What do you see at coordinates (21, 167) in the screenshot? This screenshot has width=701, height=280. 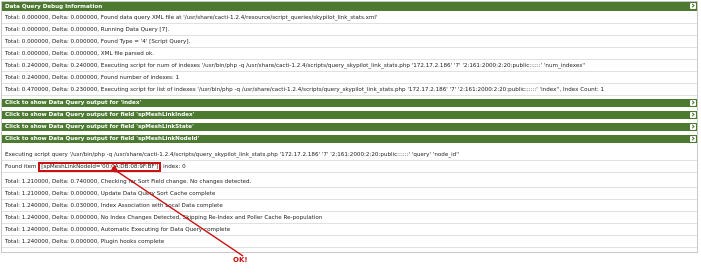 I see `found-item-prefix: Found item` at bounding box center [21, 167].